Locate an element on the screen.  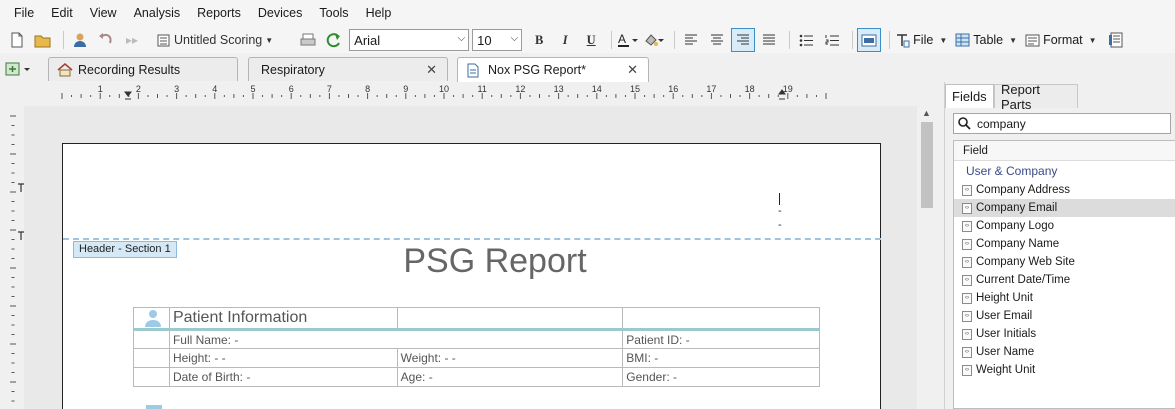
field-search-input is located at coordinates (1067, 123).